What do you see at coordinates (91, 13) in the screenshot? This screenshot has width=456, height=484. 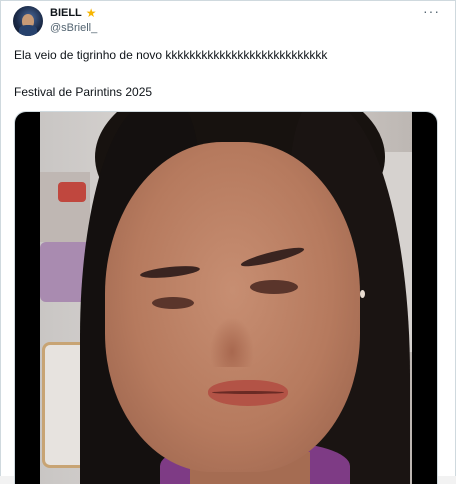 I see `star-icon: ★` at bounding box center [91, 13].